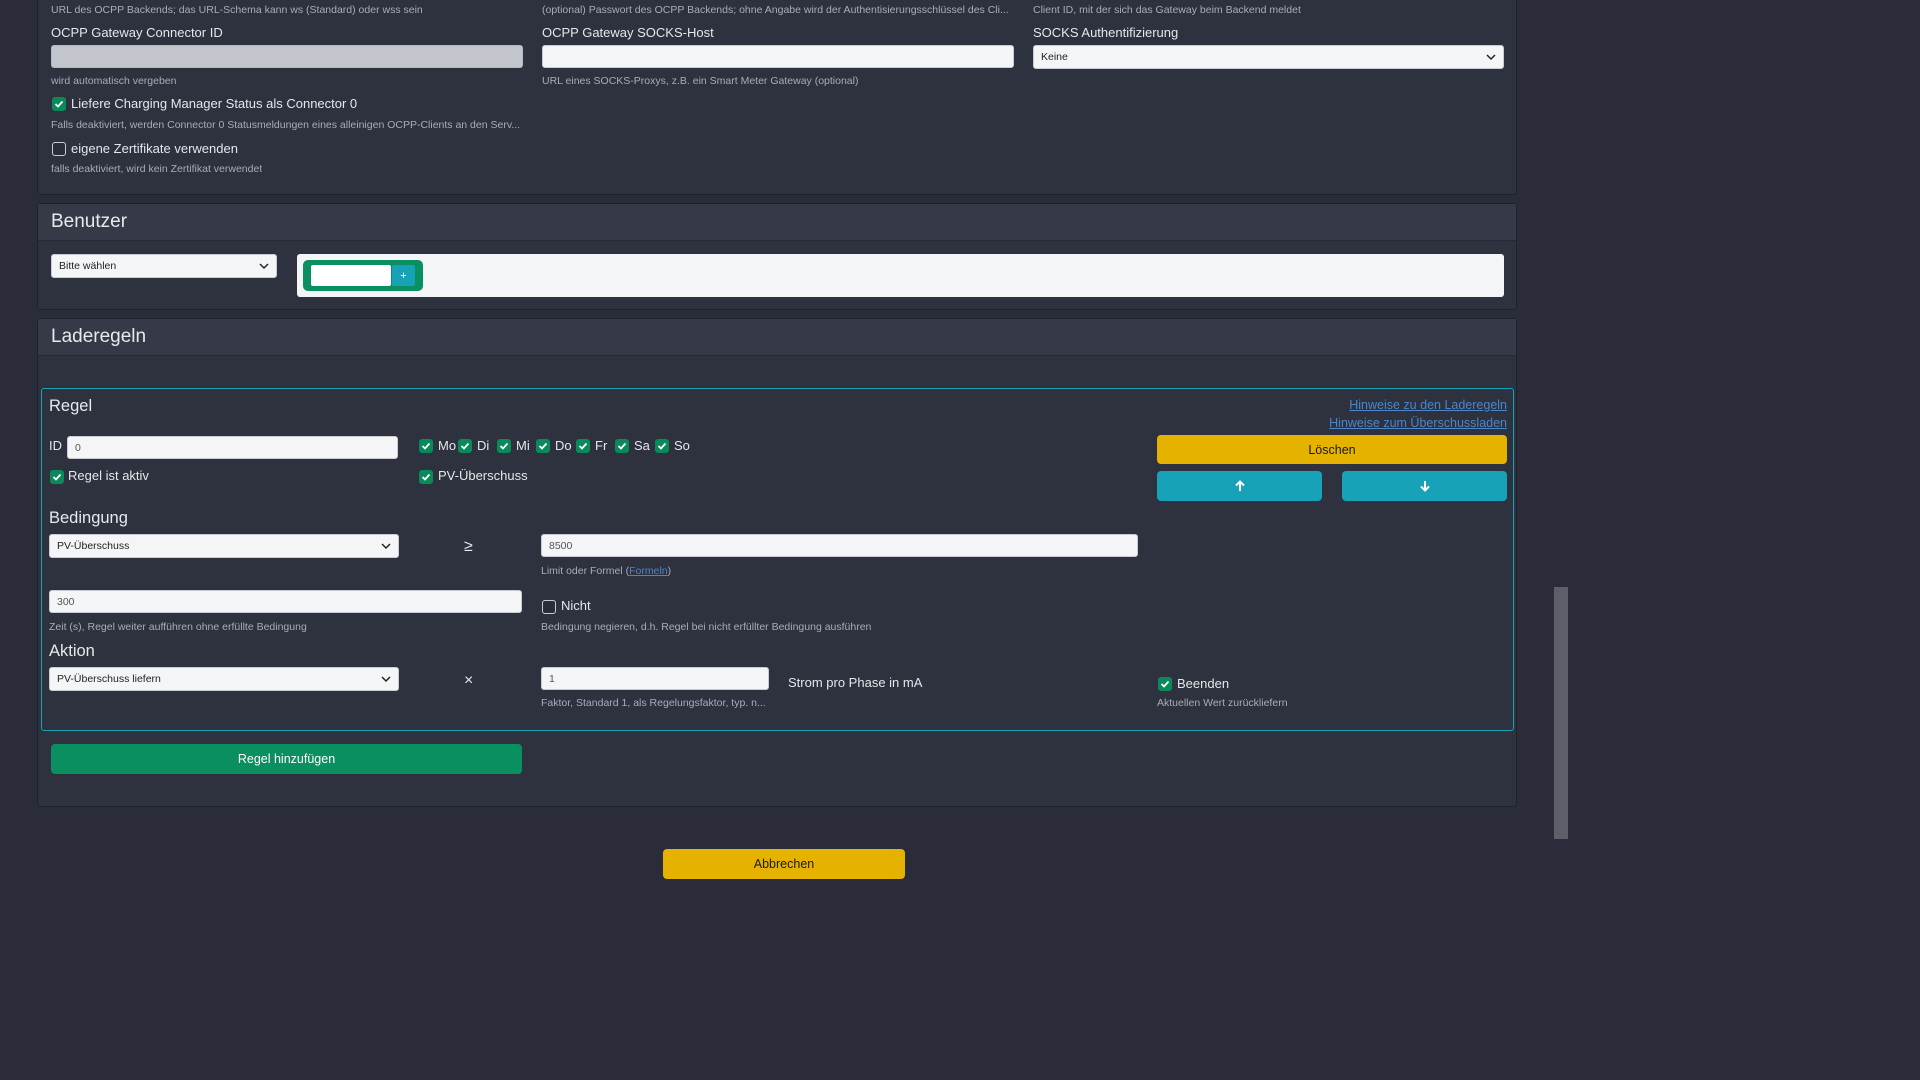  I want to click on action-select: PV-Überschuss liefern, so click(224, 679).